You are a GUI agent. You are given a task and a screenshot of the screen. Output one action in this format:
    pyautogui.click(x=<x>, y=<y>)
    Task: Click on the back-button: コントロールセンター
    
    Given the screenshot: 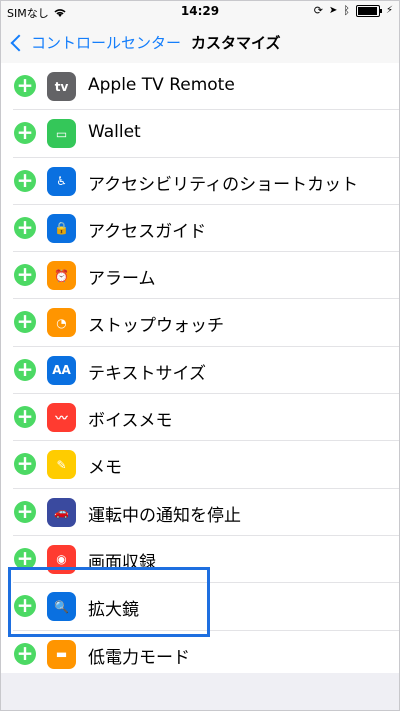 What is the action you would take?
    pyautogui.click(x=95, y=42)
    